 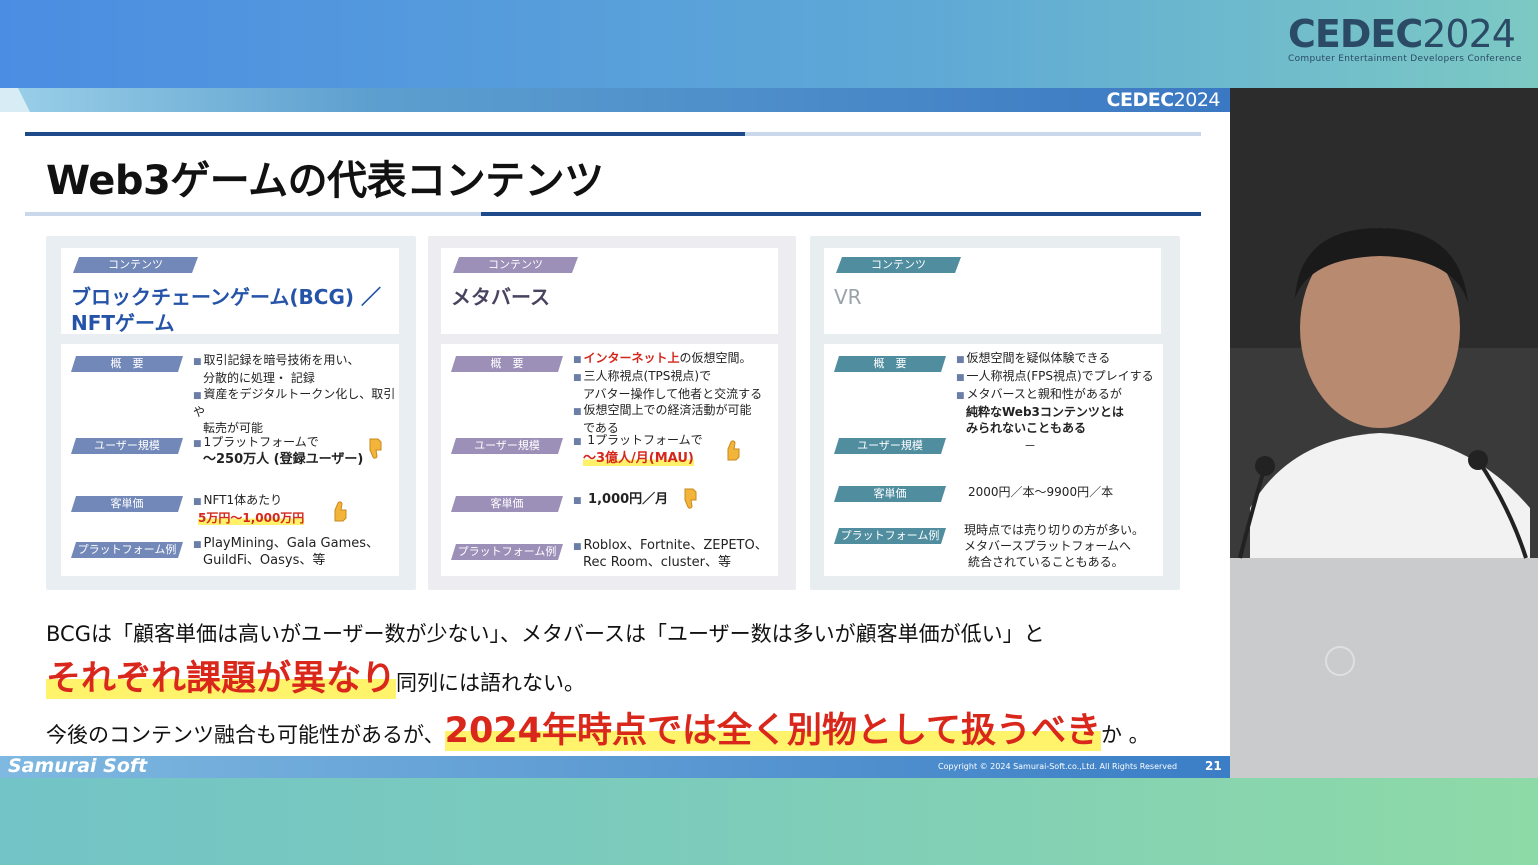 What do you see at coordinates (613, 214) in the screenshot?
I see `title-rule-bottom` at bounding box center [613, 214].